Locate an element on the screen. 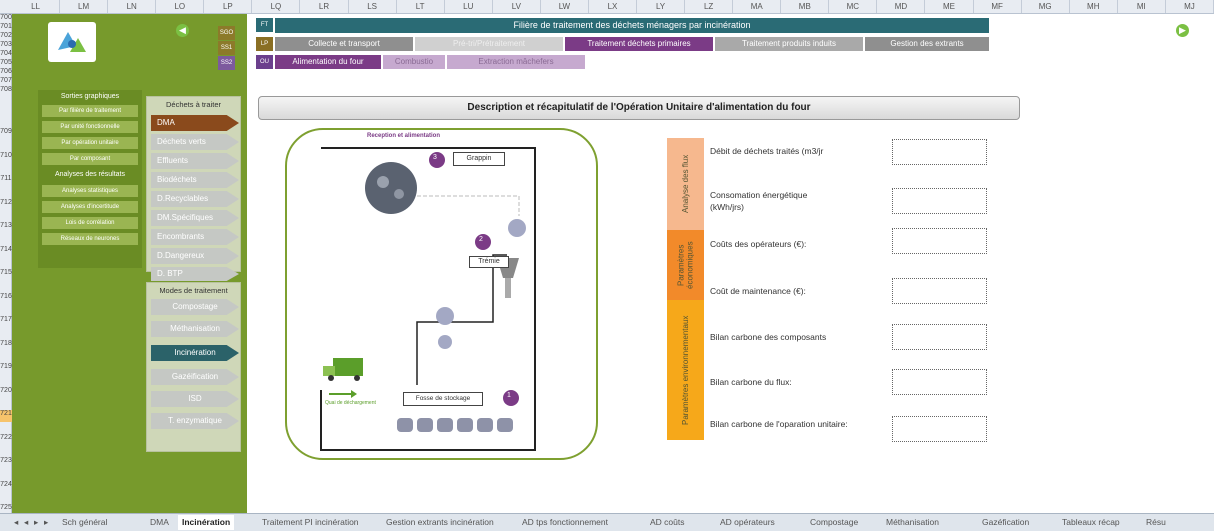 The image size is (1214, 531). column-me: ME is located at coordinates (949, 6).